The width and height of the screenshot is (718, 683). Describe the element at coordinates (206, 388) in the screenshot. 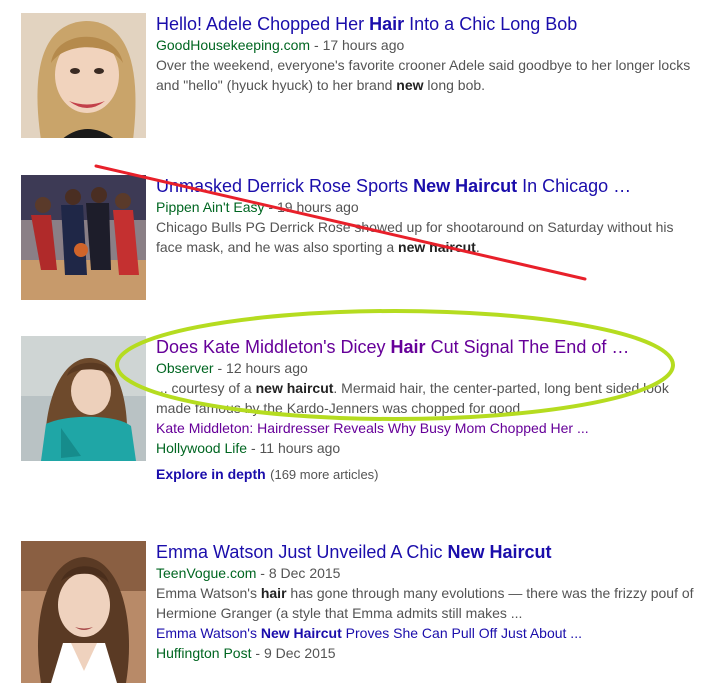

I see `snippet-pre: ... courtesy of a` at that location.